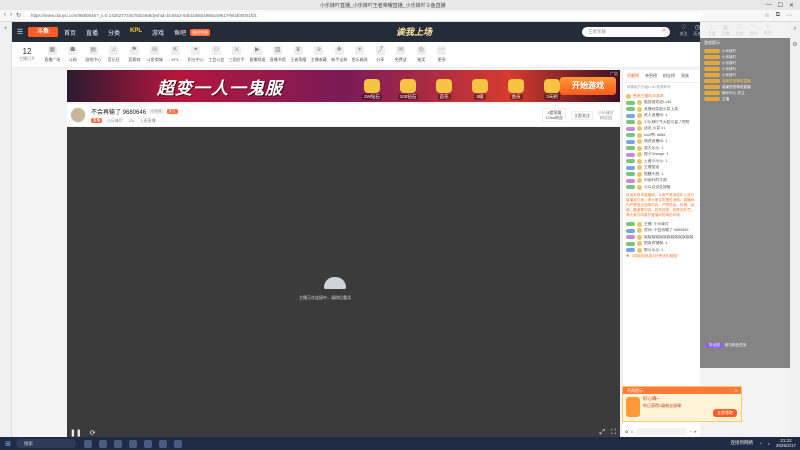  What do you see at coordinates (27, 54) in the screenshot?
I see `followed-live-count: 12 主播已开` at bounding box center [27, 54].